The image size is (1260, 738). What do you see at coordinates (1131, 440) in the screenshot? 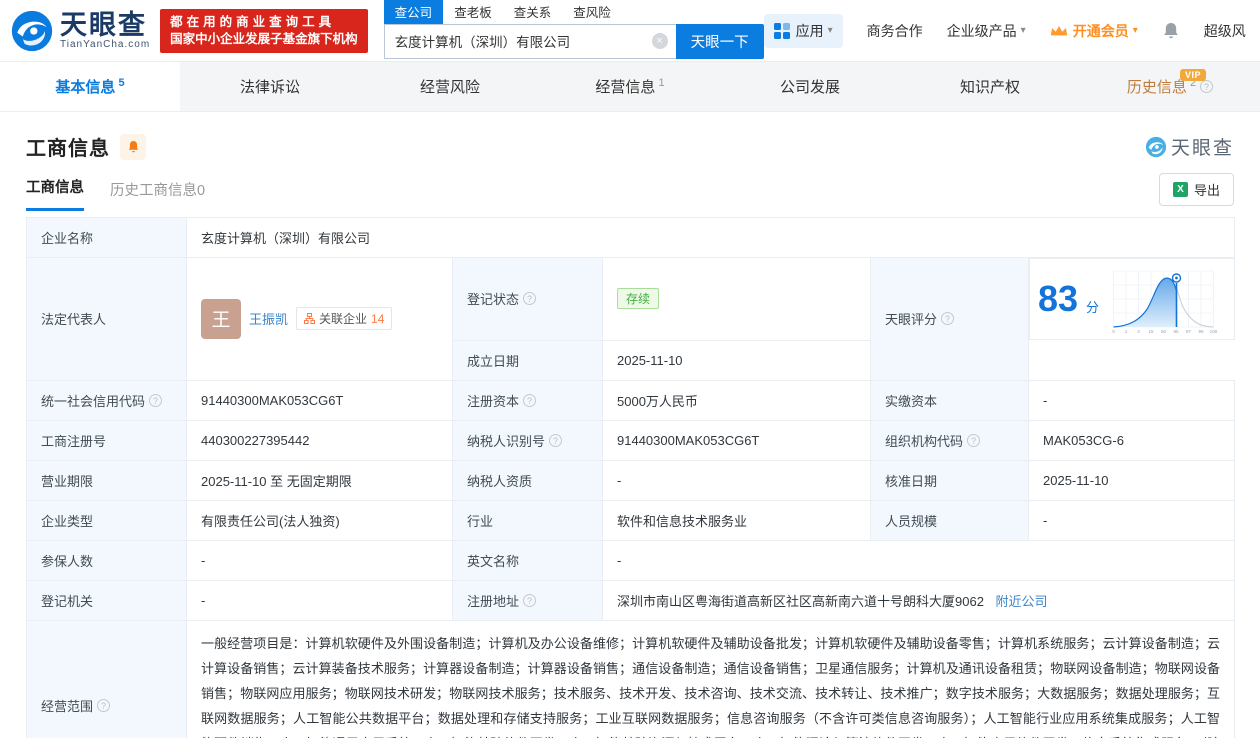
I see `org-code-value: MAK053CG-6` at bounding box center [1131, 440].